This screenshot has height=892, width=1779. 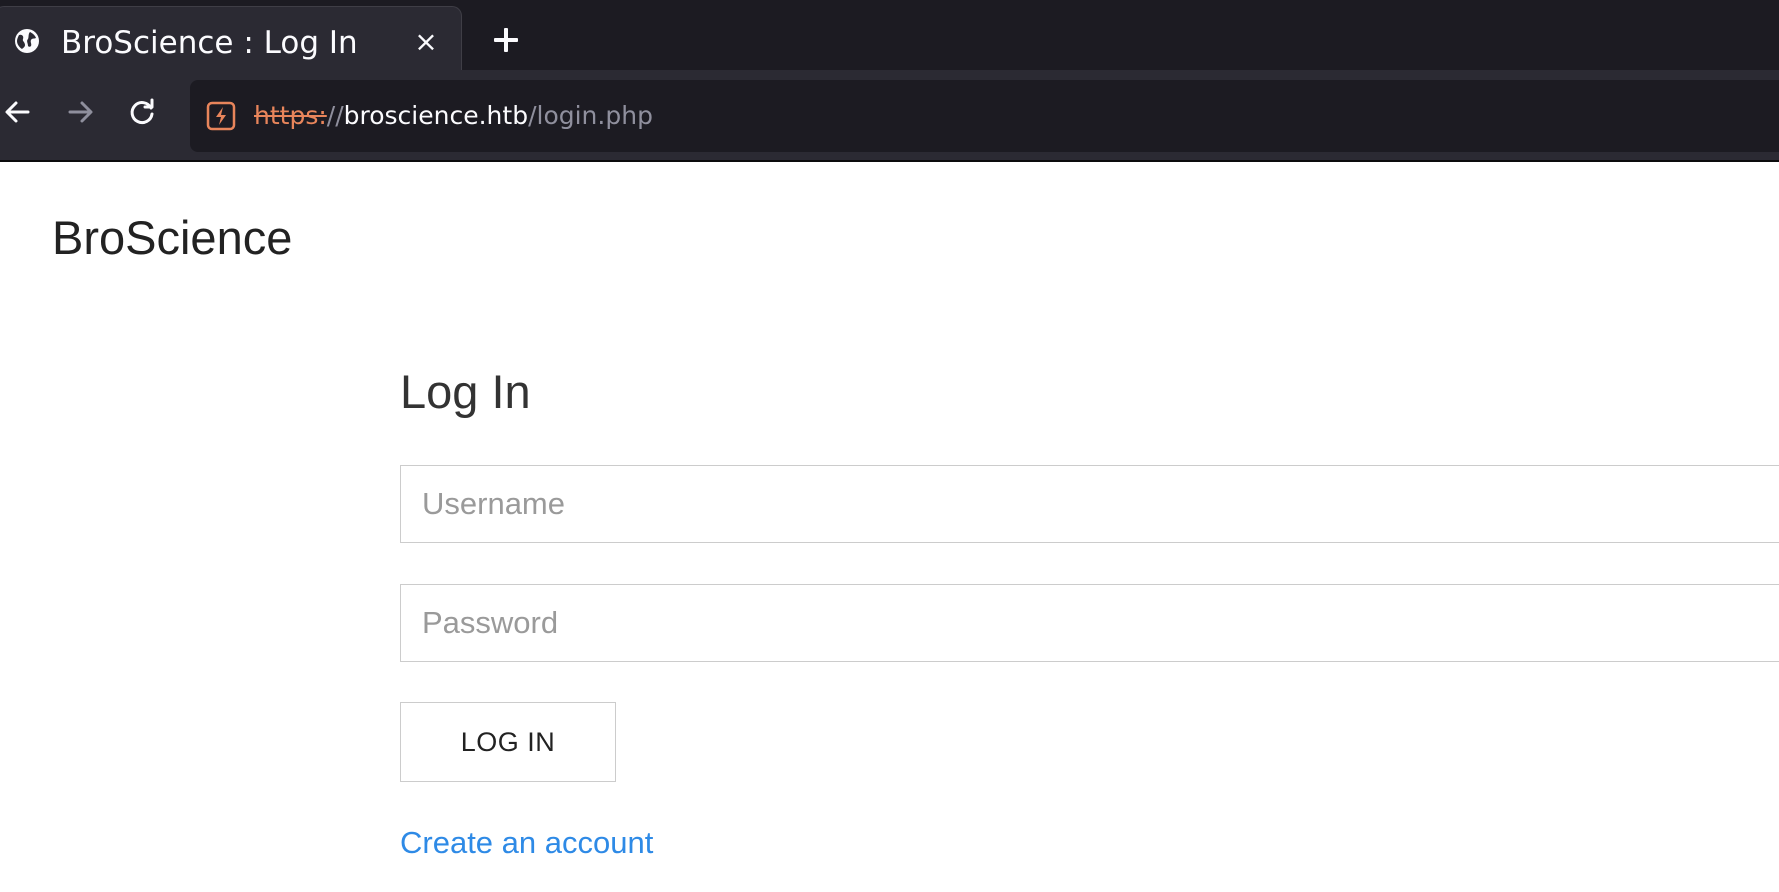 I want to click on url-host: broscience.htb, so click(x=436, y=115).